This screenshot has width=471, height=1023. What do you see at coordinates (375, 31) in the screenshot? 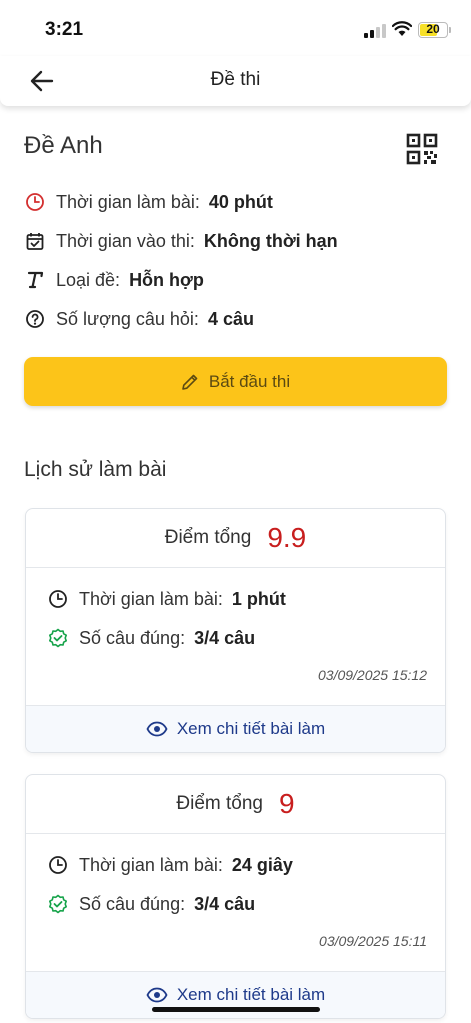
I see `cellular-signal-icon` at bounding box center [375, 31].